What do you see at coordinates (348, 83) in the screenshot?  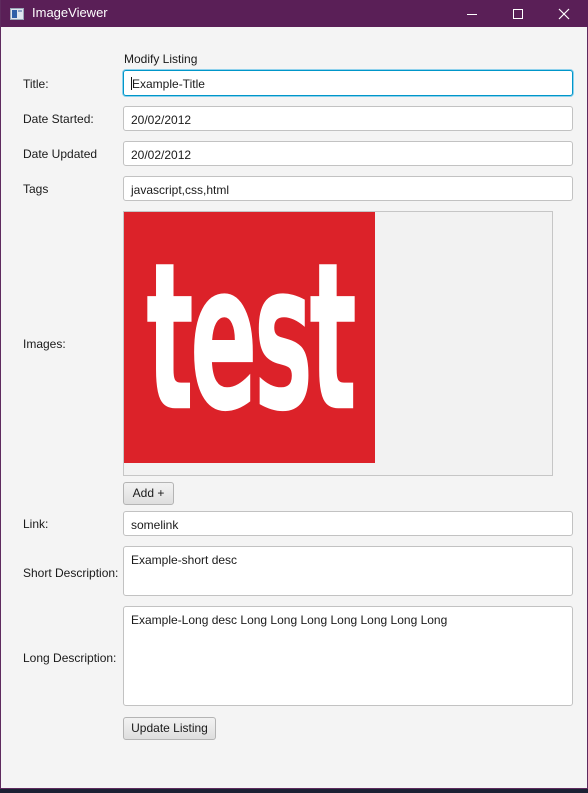 I see `title-input: Example-Title` at bounding box center [348, 83].